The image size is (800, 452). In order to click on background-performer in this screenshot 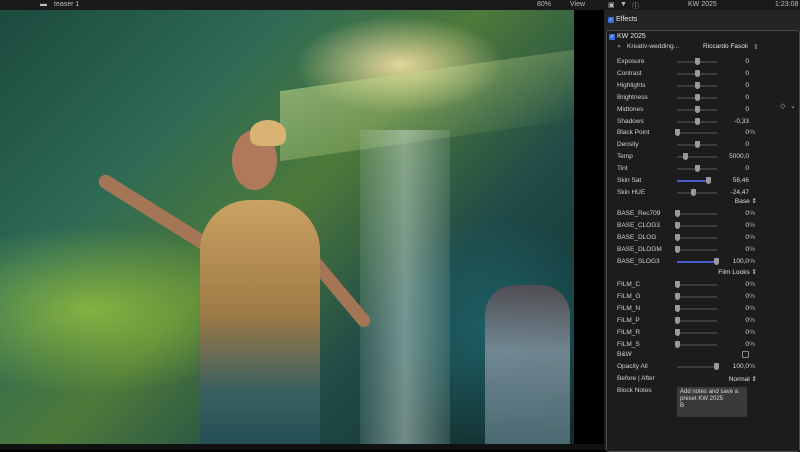, I will do `click(527, 364)`.